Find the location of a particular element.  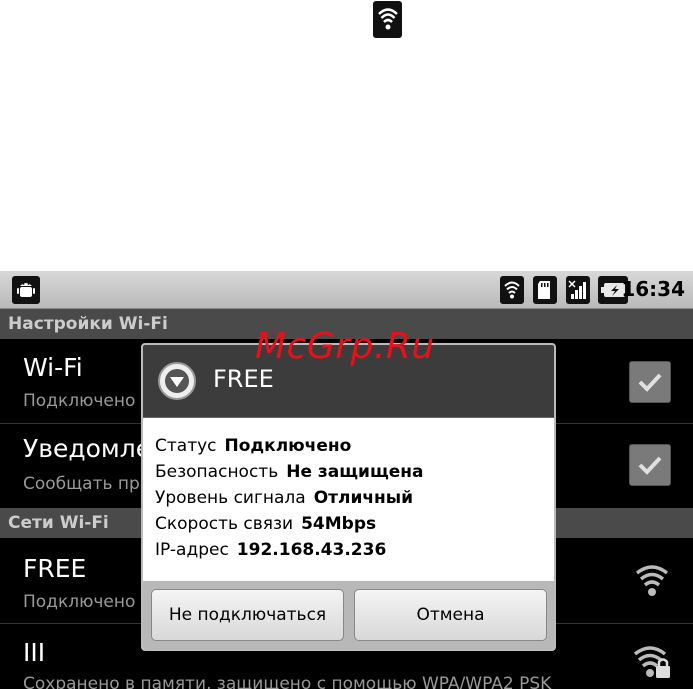

status-bar: 16:34 is located at coordinates (346, 290).